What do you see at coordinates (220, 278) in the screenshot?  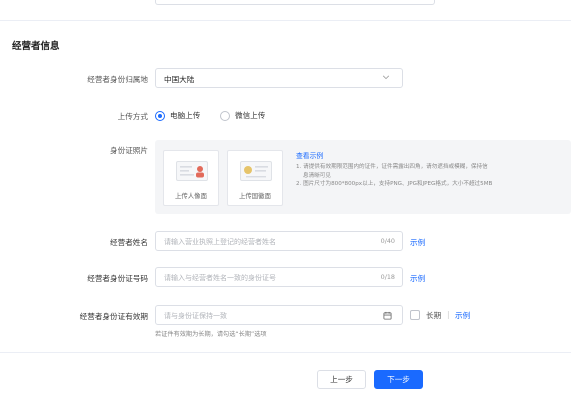 I see `id-number-placeholder: 请输入与经营者姓名一致的身份证号` at bounding box center [220, 278].